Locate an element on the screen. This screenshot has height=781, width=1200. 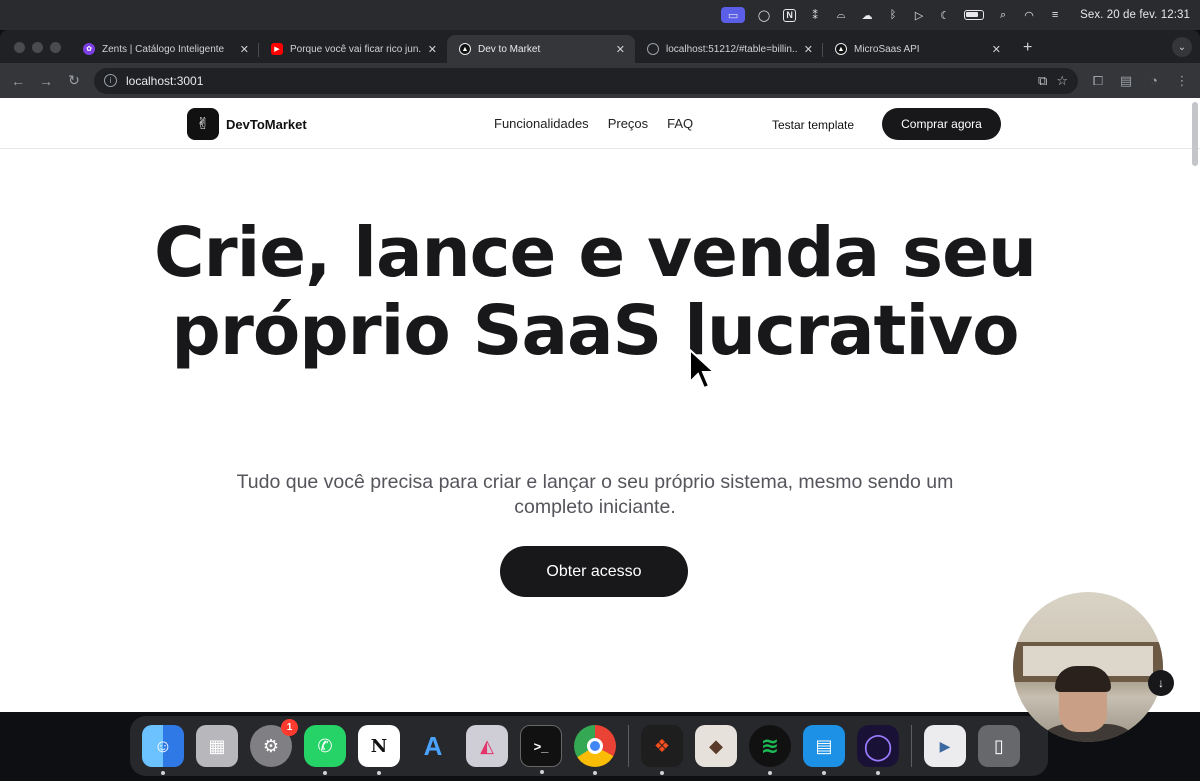
youtube-icon: ▶ is located at coordinates (277, 49).